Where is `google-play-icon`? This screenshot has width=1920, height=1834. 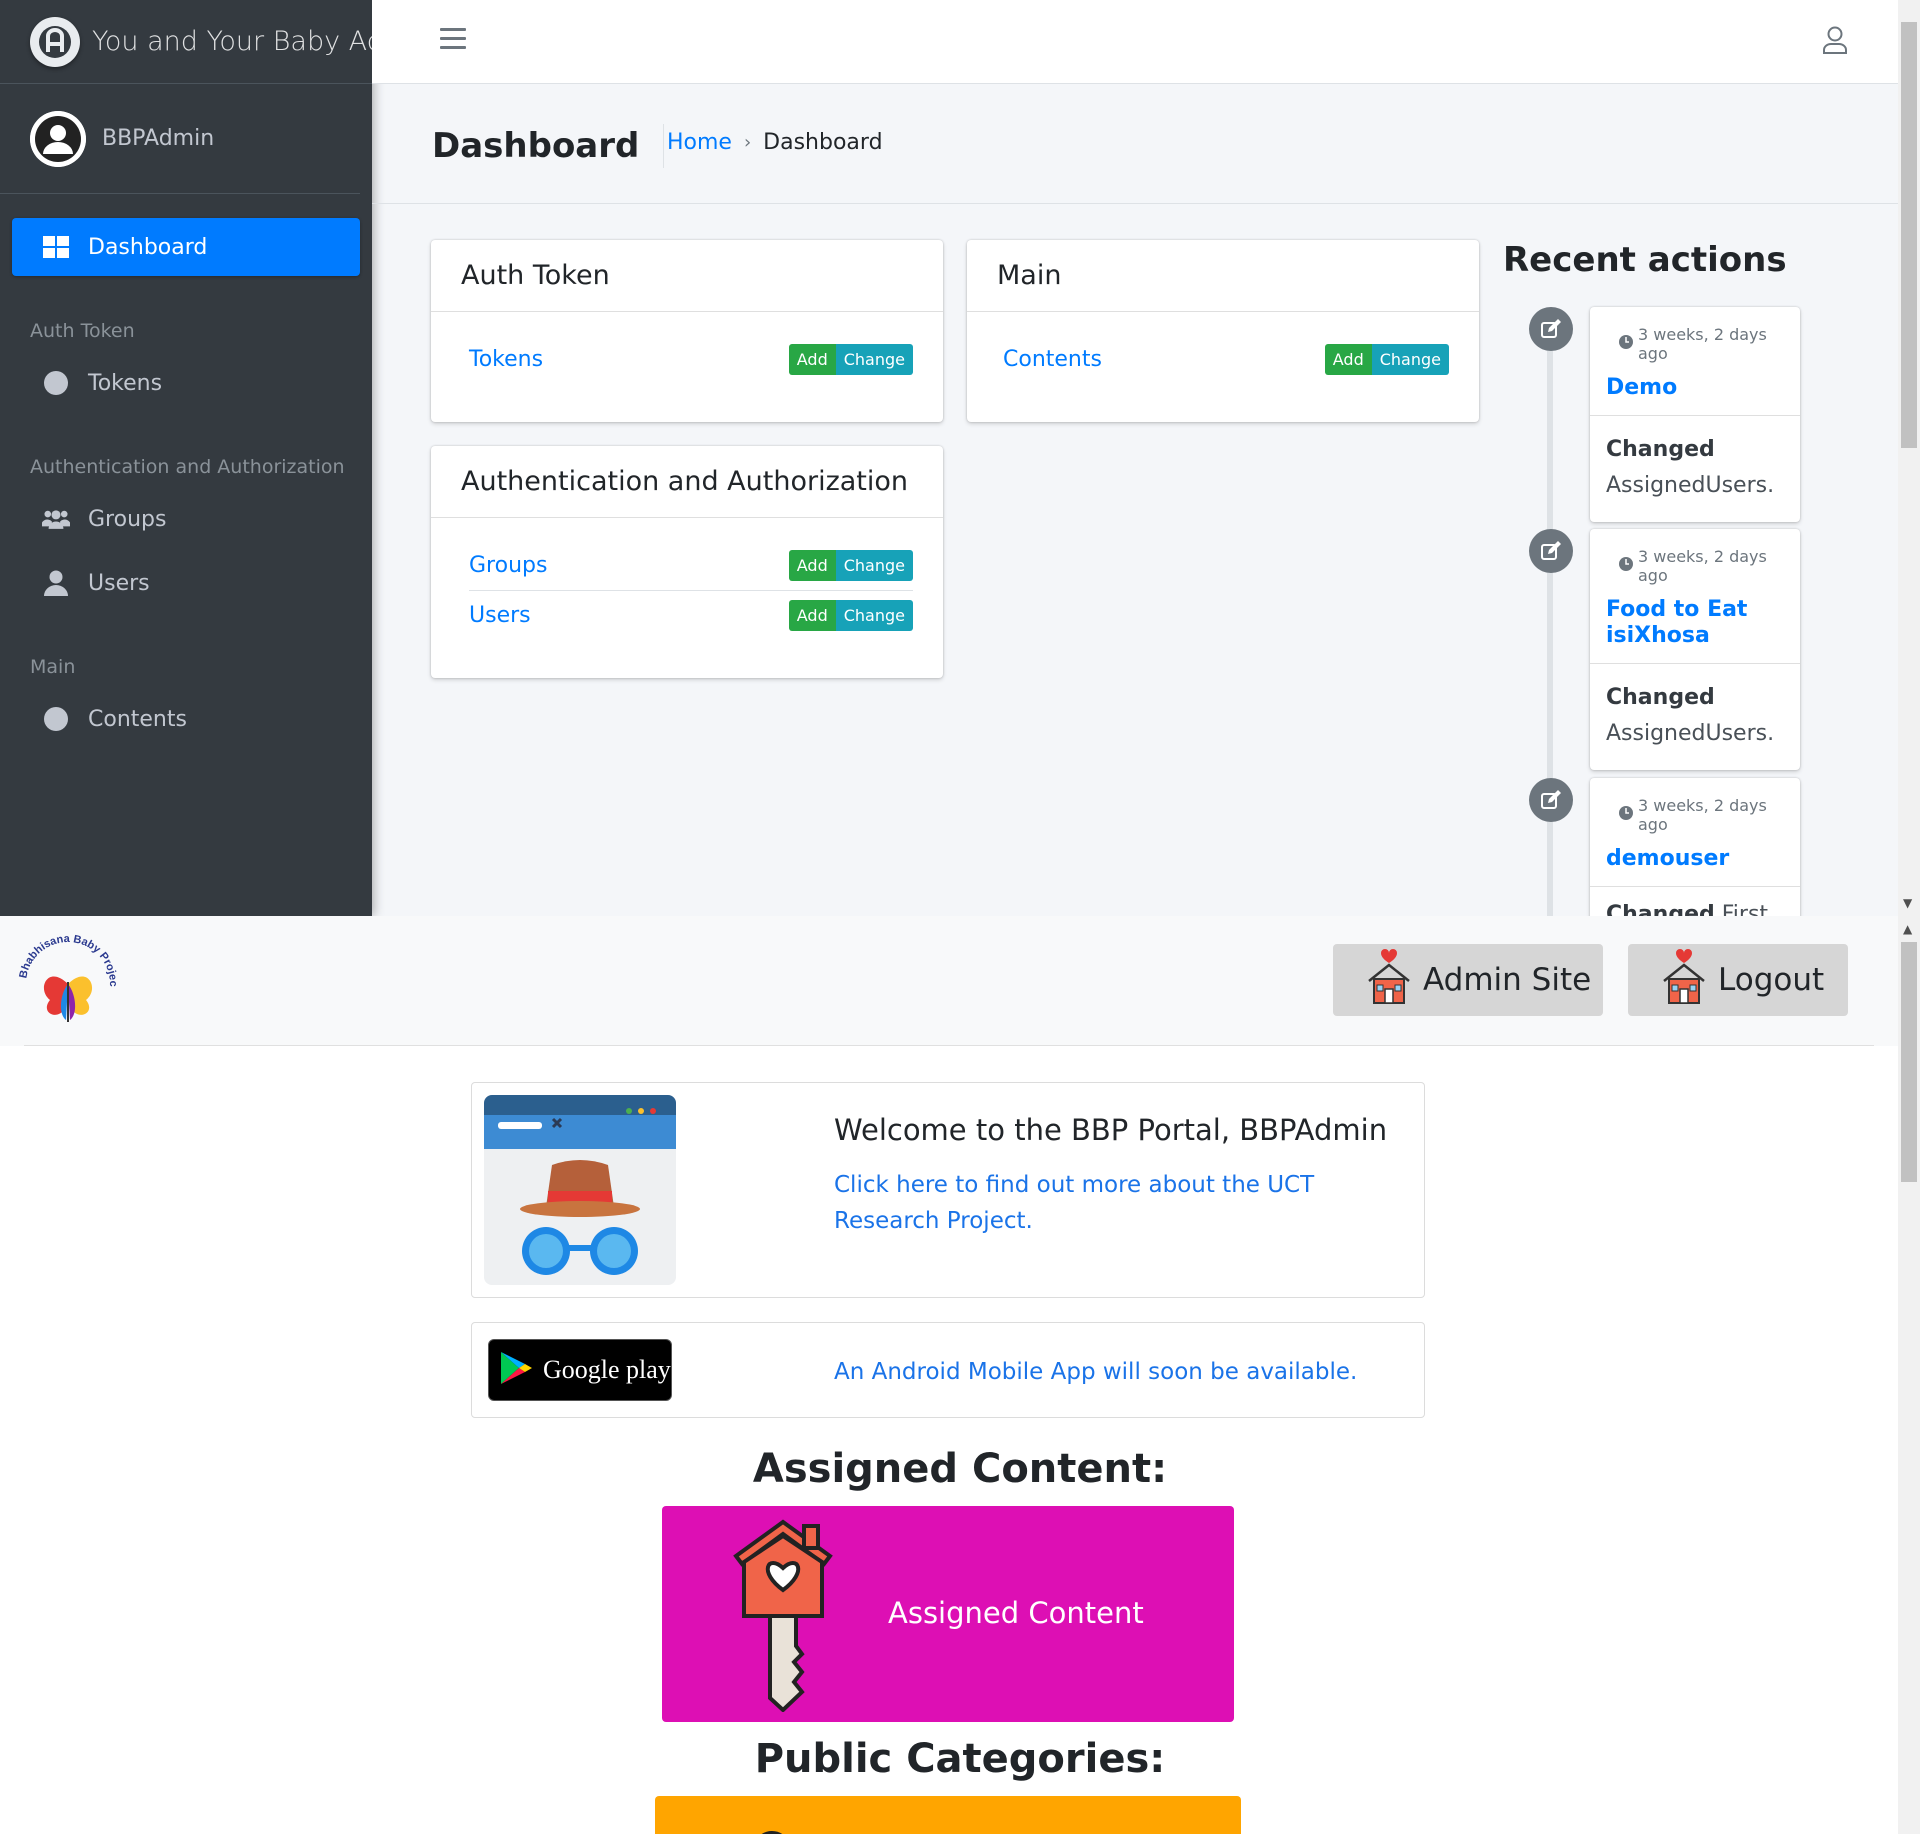
google-play-icon is located at coordinates (516, 1370).